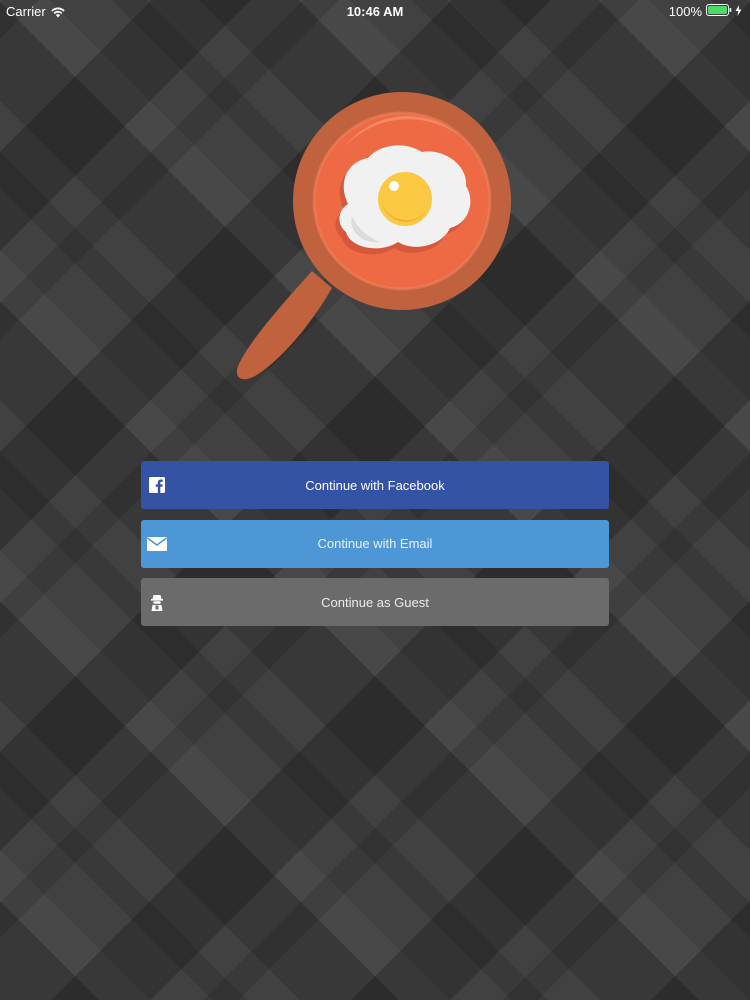  I want to click on continue-as-guest-button: Continue as Guest, so click(375, 602).